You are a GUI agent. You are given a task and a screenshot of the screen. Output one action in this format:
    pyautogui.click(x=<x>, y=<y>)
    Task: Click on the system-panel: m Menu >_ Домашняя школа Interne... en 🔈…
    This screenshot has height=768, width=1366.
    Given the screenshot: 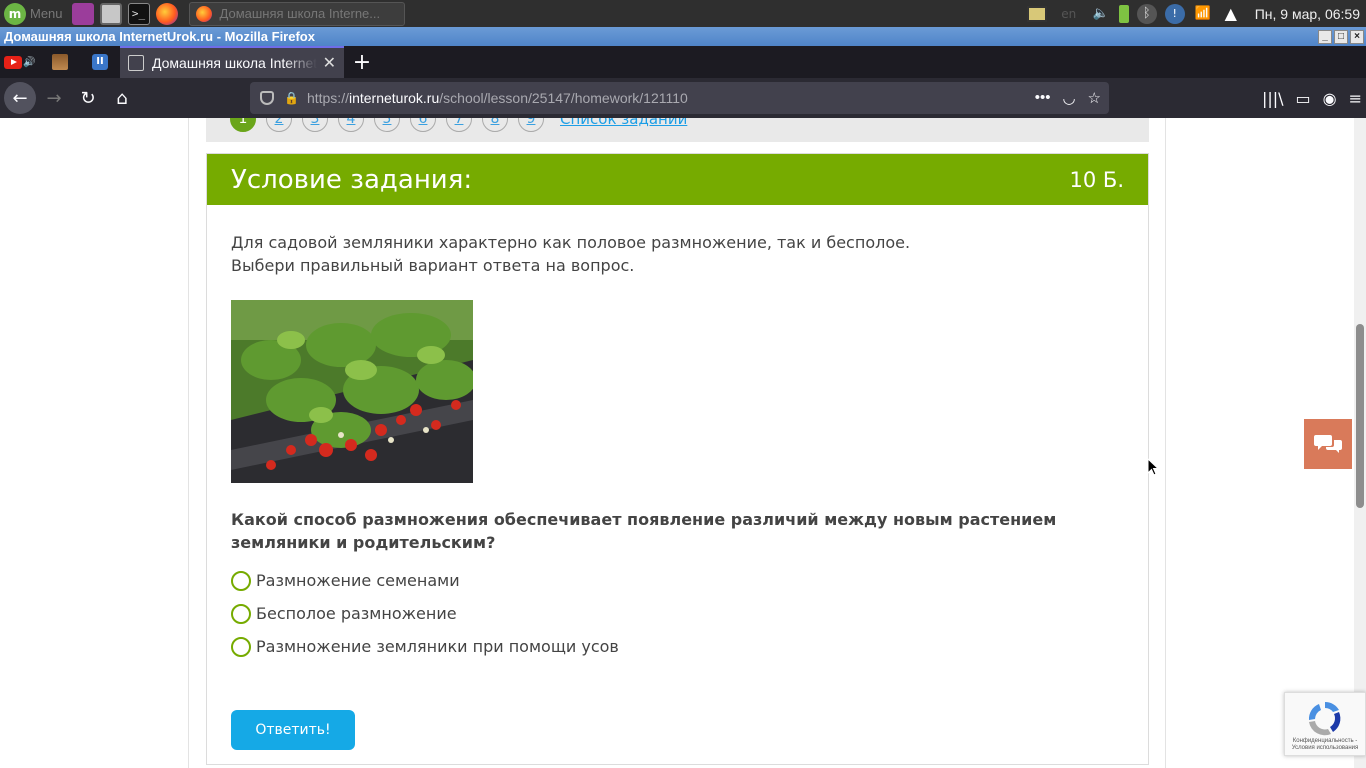 What is the action you would take?
    pyautogui.click(x=683, y=13)
    